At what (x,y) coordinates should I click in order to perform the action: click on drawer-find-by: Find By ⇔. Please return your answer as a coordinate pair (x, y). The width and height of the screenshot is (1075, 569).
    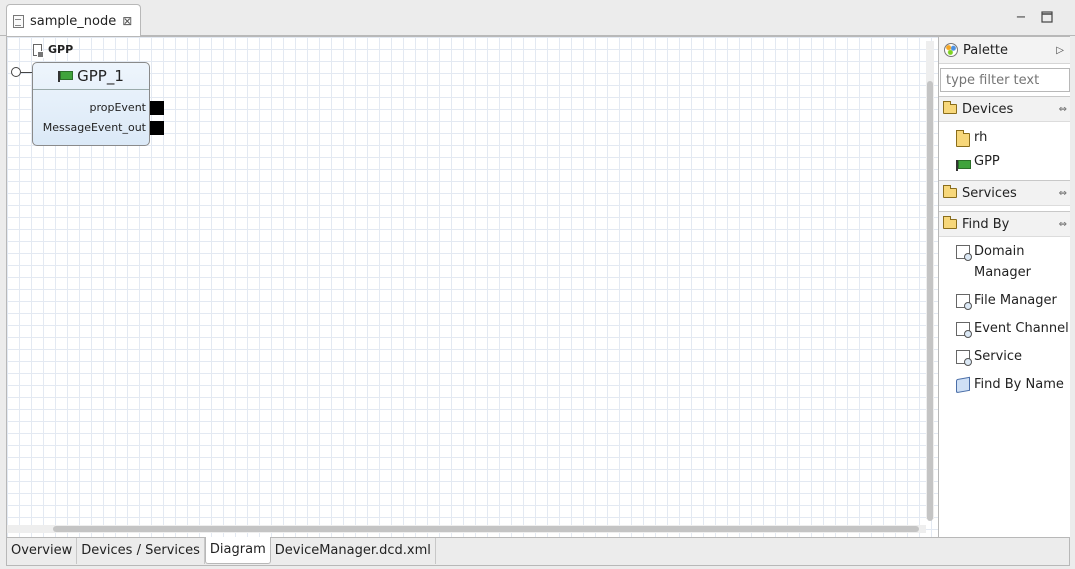
    Looking at the image, I should click on (1004, 224).